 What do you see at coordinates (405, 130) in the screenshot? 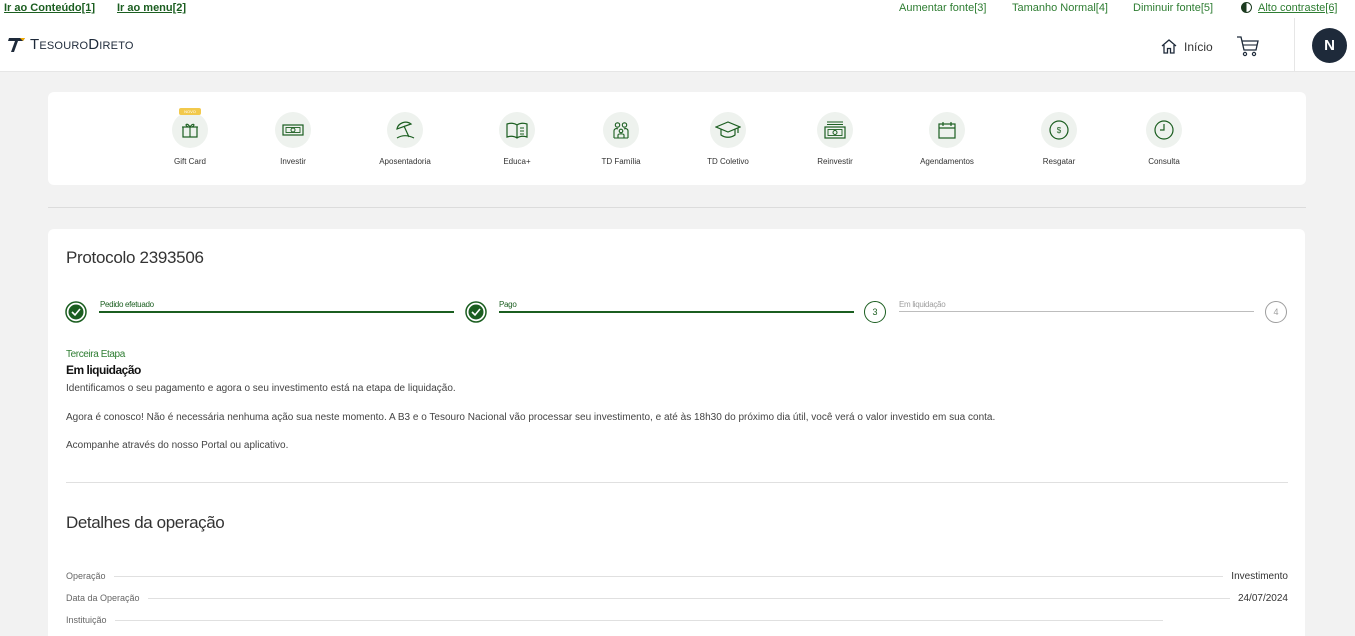
I see `beach-umbrella-icon` at bounding box center [405, 130].